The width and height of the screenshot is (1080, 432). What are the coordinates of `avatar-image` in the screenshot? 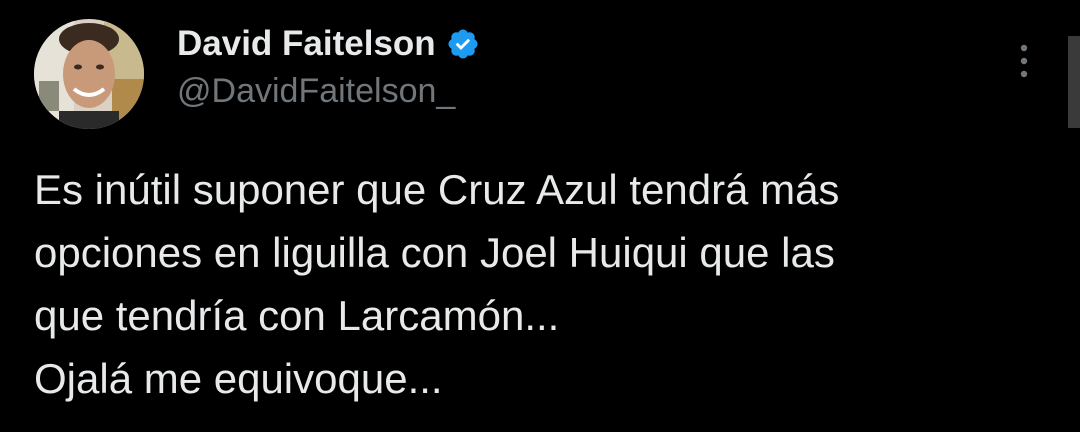 It's located at (89, 74).